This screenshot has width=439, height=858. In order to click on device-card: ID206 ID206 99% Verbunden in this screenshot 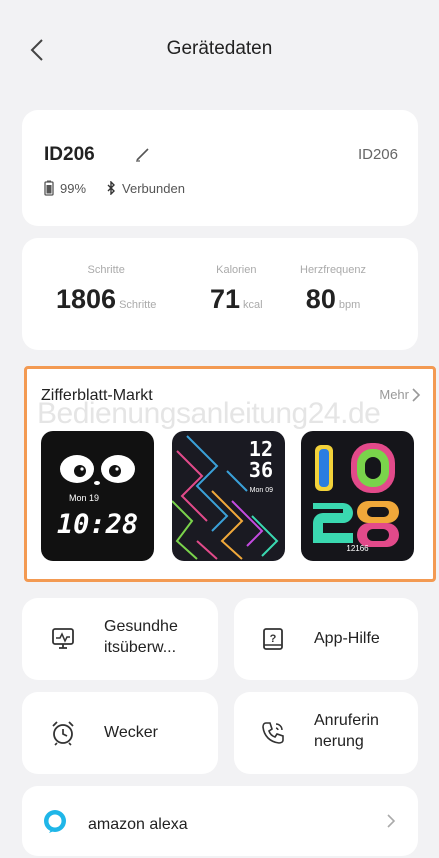, I will do `click(220, 168)`.